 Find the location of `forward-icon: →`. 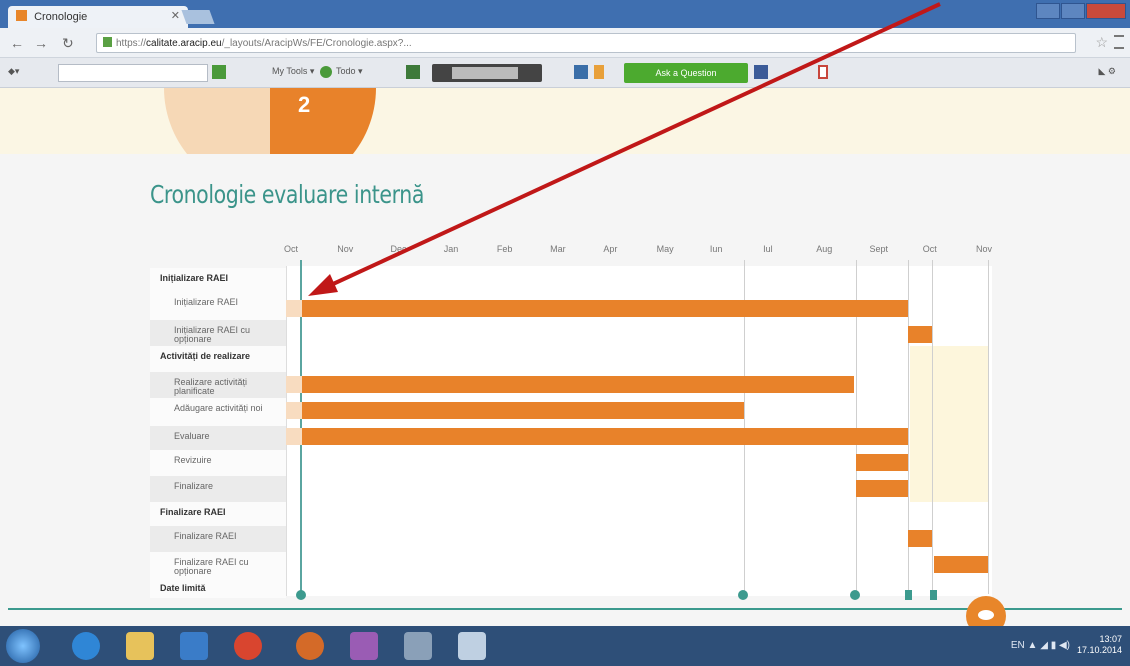

forward-icon: → is located at coordinates (41, 43).